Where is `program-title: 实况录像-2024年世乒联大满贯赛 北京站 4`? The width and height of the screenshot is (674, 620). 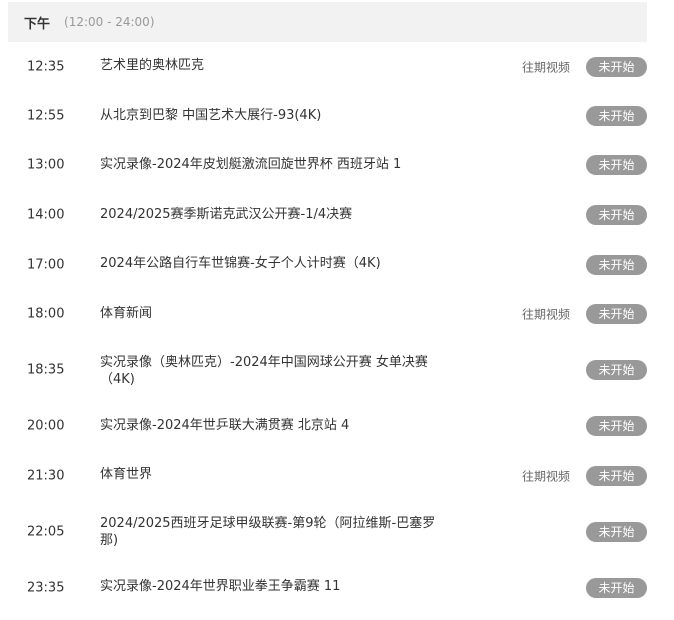
program-title: 实况录像-2024年世乒联大满贯赛 北京站 4 is located at coordinates (270, 425).